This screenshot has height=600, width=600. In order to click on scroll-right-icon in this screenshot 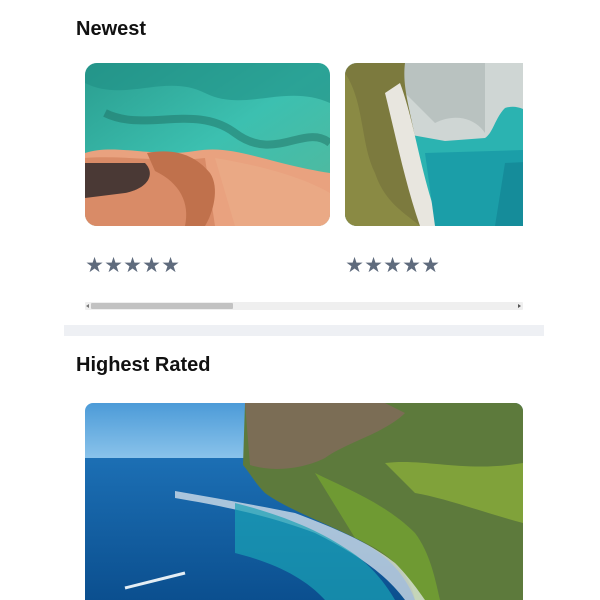, I will do `click(519, 306)`.